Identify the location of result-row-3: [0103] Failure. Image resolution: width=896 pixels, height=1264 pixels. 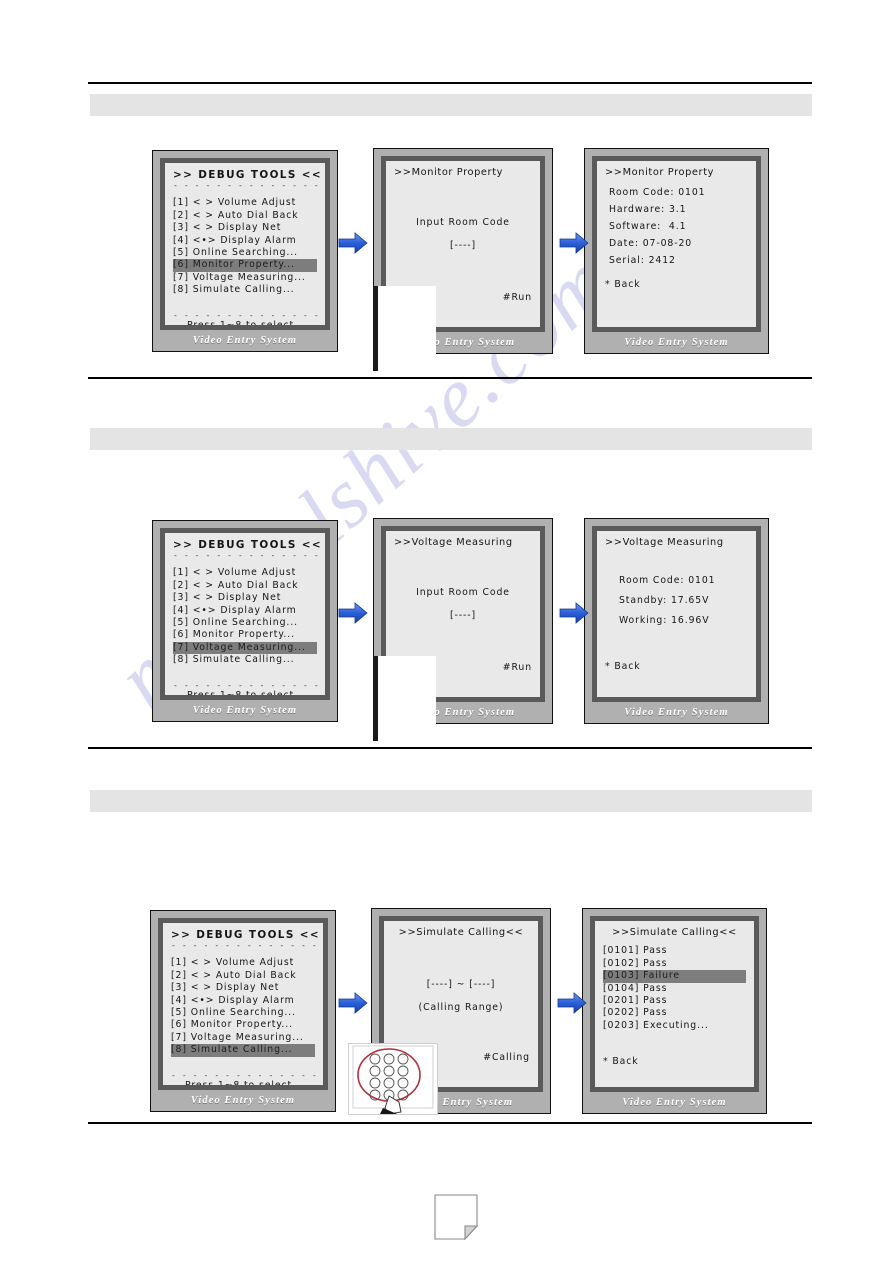
(674, 976).